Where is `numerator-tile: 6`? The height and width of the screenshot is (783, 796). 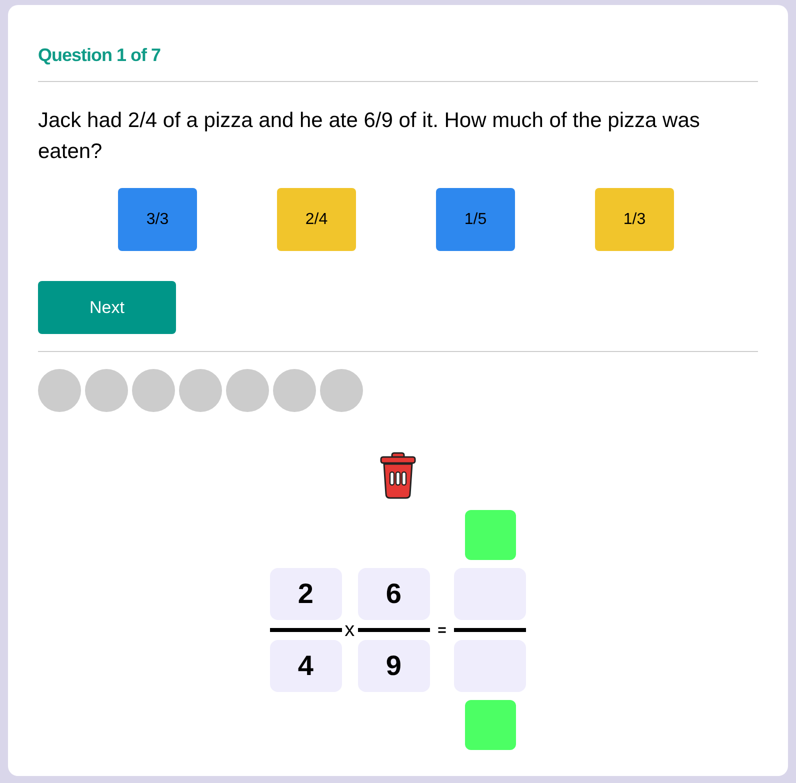 numerator-tile: 6 is located at coordinates (394, 594).